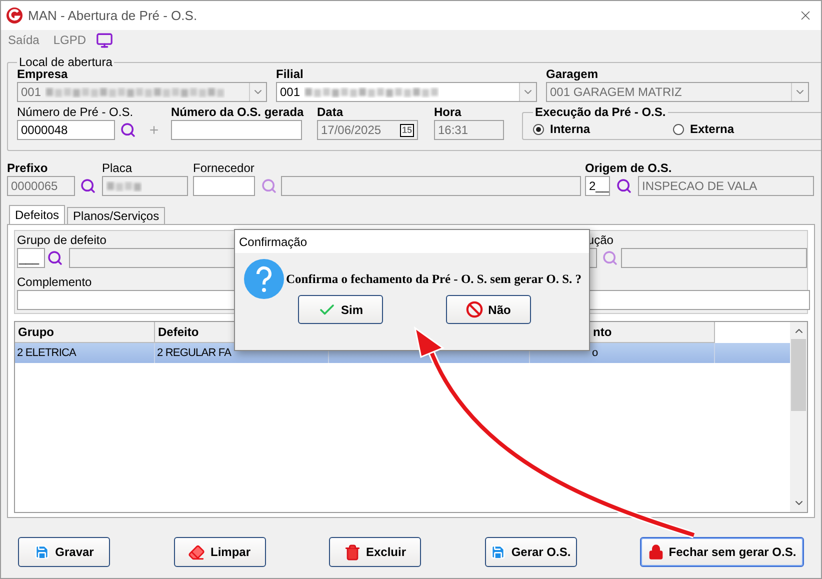  What do you see at coordinates (27, 168) in the screenshot?
I see `field-label: Prefixo` at bounding box center [27, 168].